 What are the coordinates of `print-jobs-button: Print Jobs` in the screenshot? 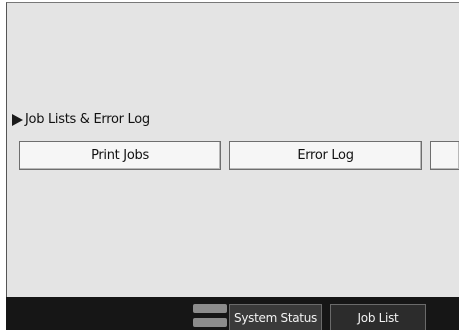 It's located at (120, 155).